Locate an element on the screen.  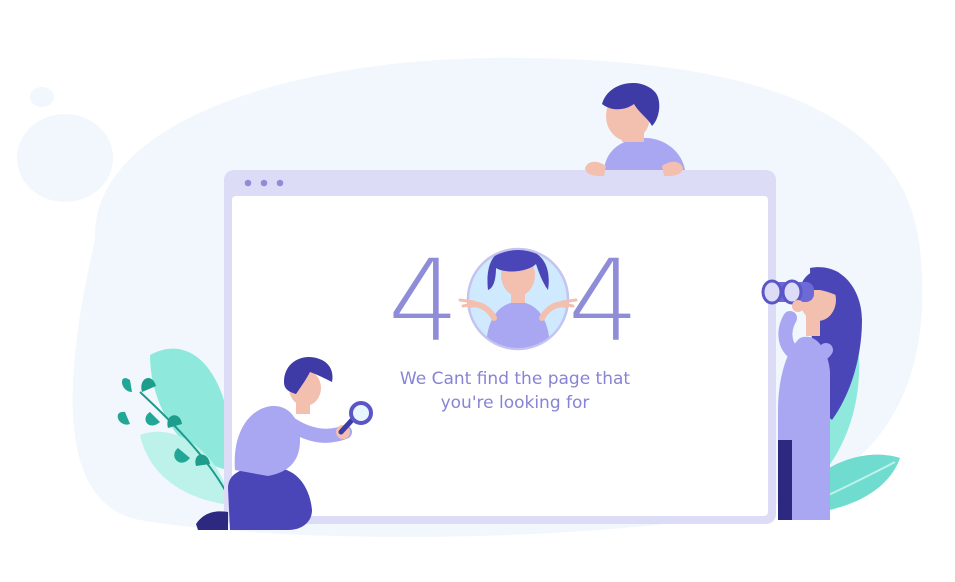
binoculars-icon is located at coordinates (787, 292).